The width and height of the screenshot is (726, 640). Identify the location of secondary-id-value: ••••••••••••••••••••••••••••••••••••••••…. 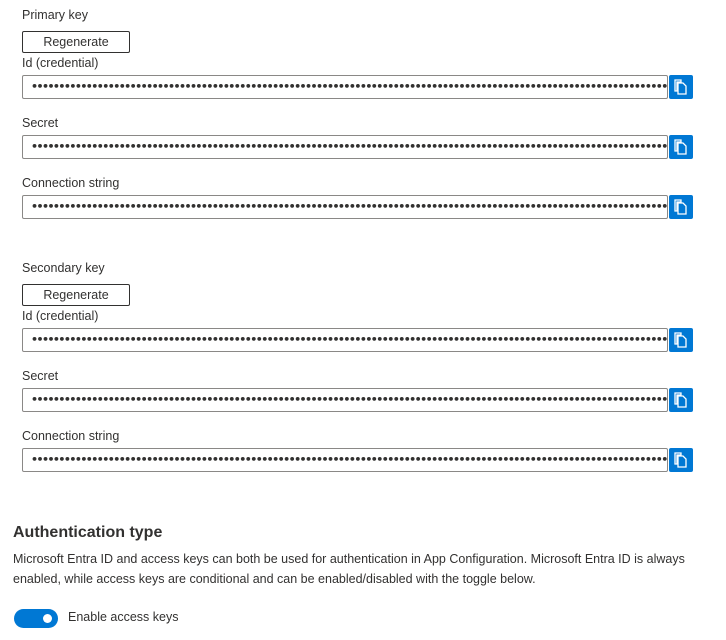
(349, 339).